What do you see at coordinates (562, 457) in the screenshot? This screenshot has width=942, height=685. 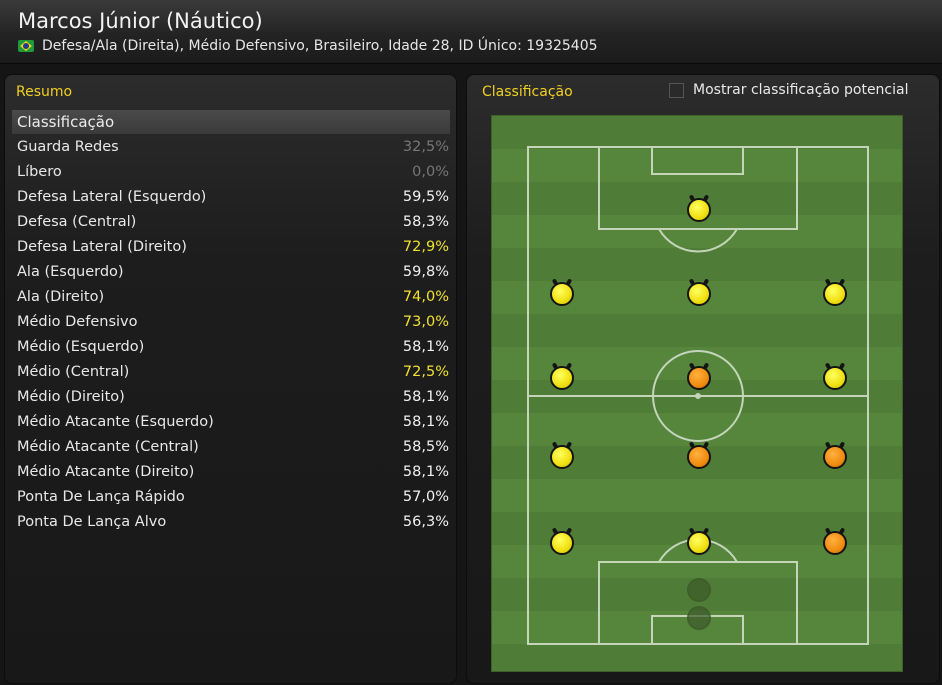 I see `position-marker-defensive-mid-left` at bounding box center [562, 457].